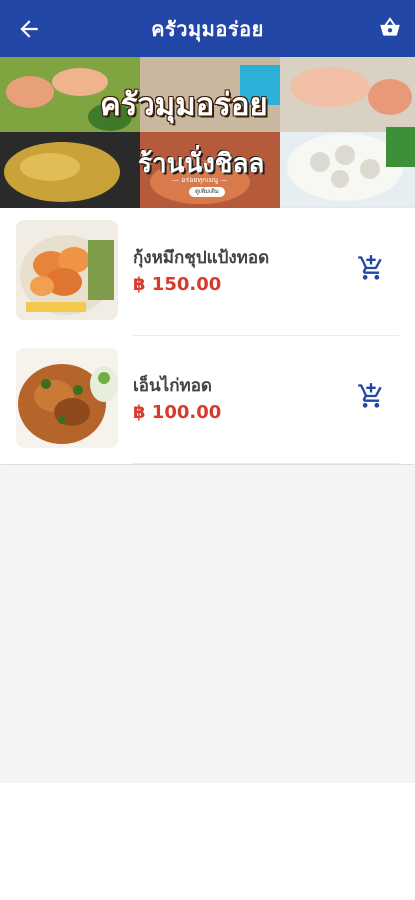 The image size is (415, 900). What do you see at coordinates (29, 29) in the screenshot?
I see `arrow-left-icon` at bounding box center [29, 29].